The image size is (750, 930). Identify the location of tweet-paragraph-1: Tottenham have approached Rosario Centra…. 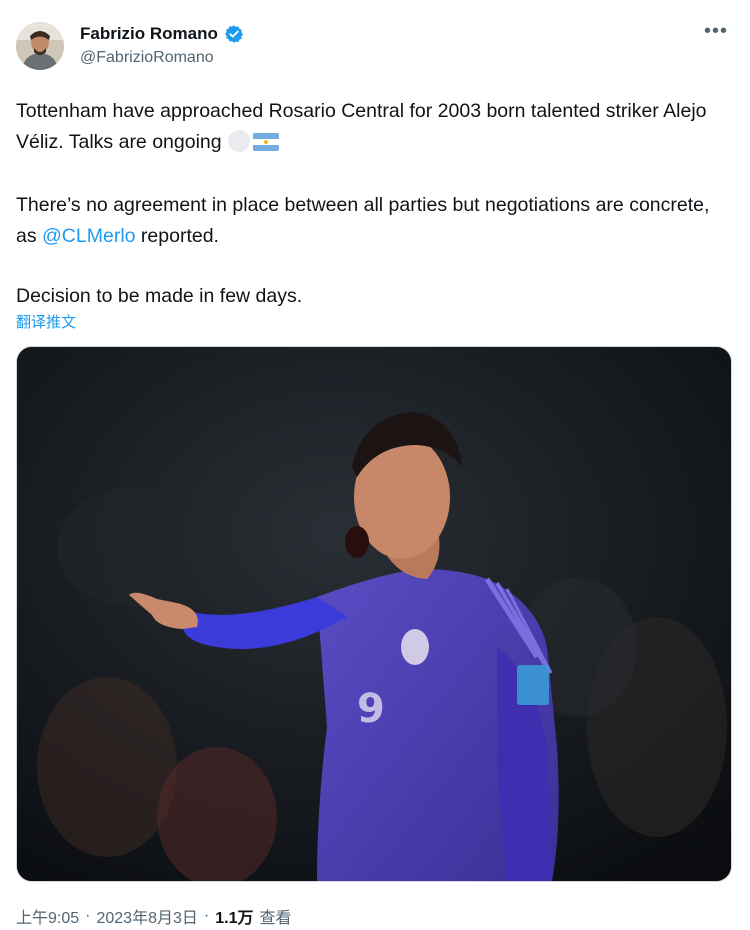
(371, 128).